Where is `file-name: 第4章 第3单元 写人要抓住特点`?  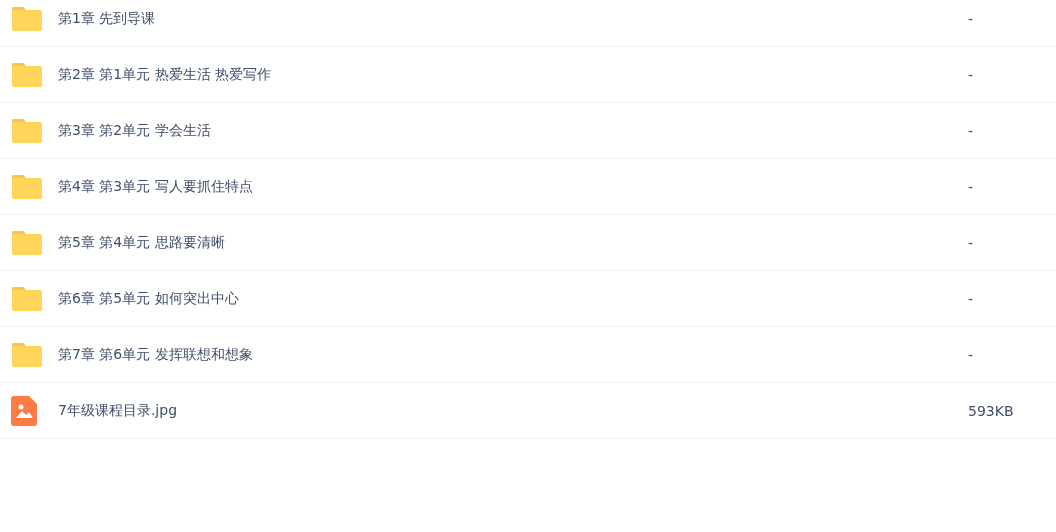 file-name: 第4章 第3单元 写人要抓住特点 is located at coordinates (513, 186).